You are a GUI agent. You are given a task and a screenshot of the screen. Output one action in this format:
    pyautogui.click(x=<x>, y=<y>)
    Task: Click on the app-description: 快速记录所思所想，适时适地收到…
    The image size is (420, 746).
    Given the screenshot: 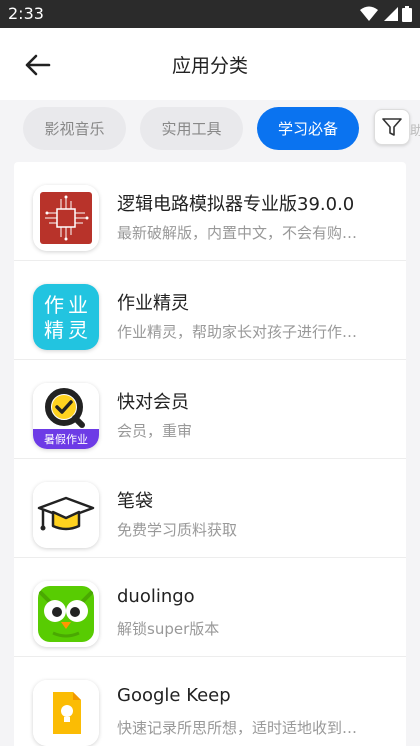 What is the action you would take?
    pyautogui.click(x=237, y=728)
    